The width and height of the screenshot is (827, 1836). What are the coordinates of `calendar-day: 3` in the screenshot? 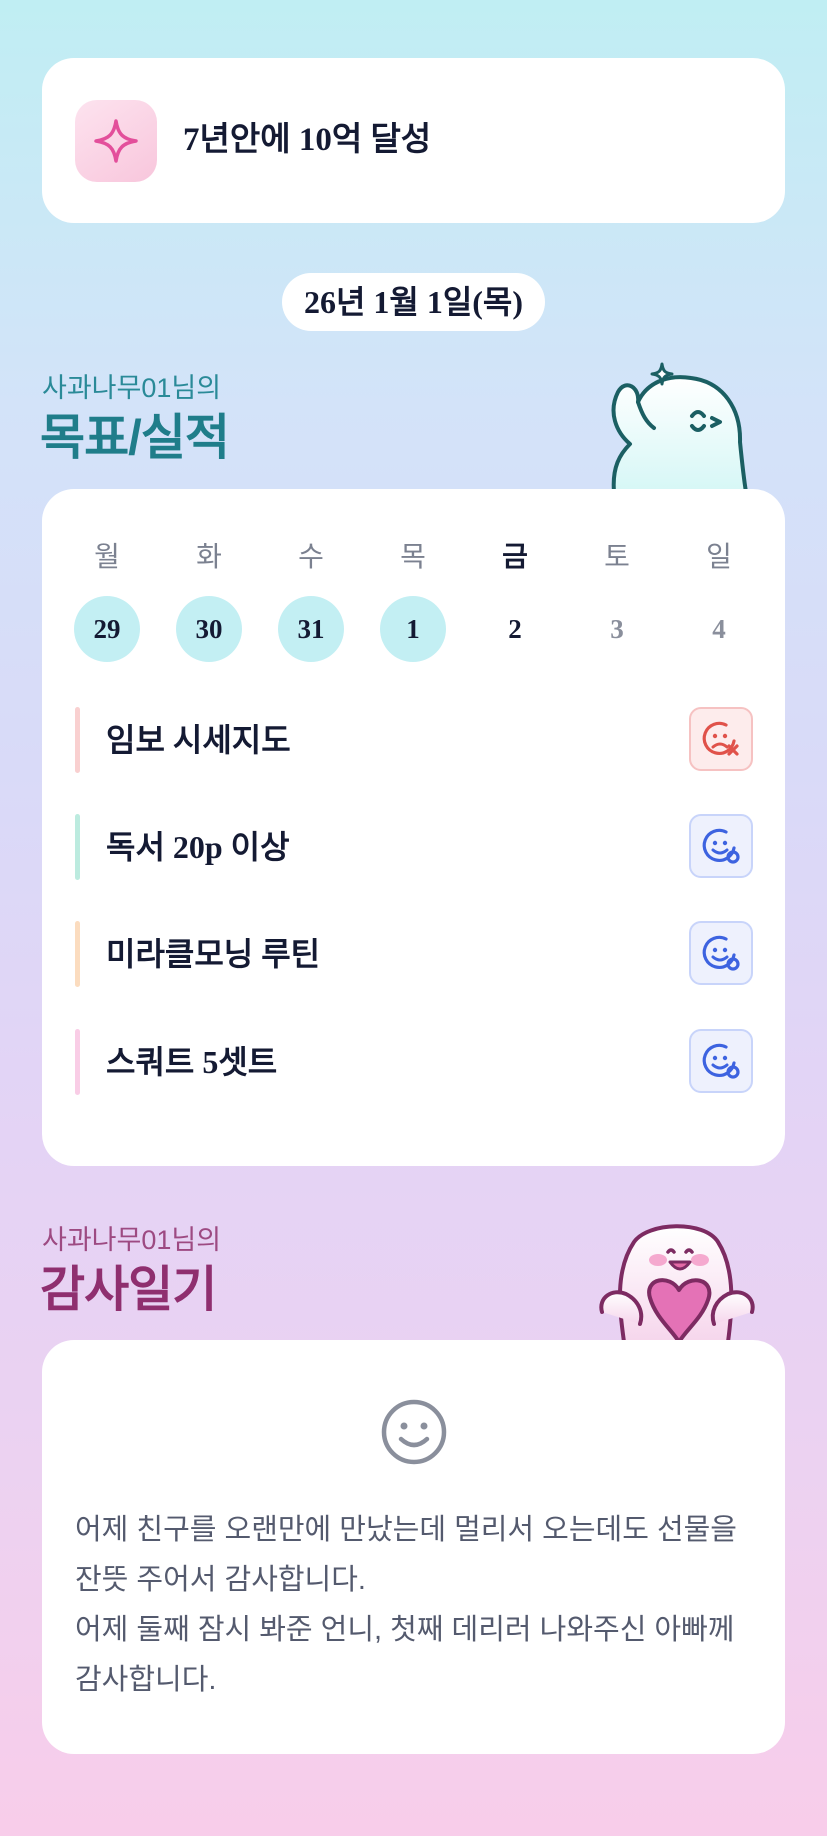 It's located at (617, 629).